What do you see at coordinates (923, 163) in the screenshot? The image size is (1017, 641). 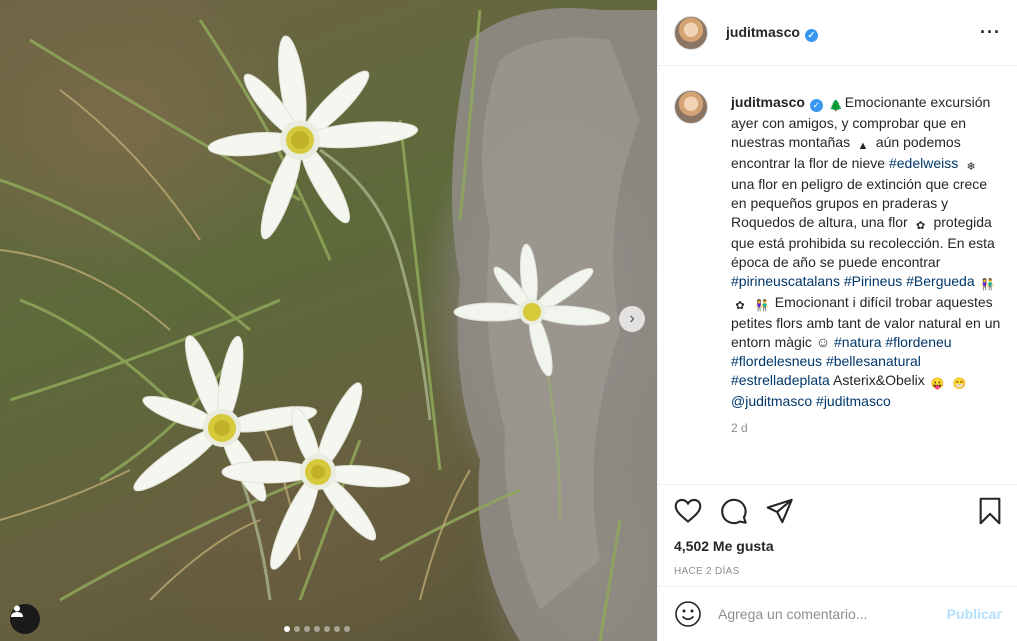 I see `hashtag-link: #edelweiss` at bounding box center [923, 163].